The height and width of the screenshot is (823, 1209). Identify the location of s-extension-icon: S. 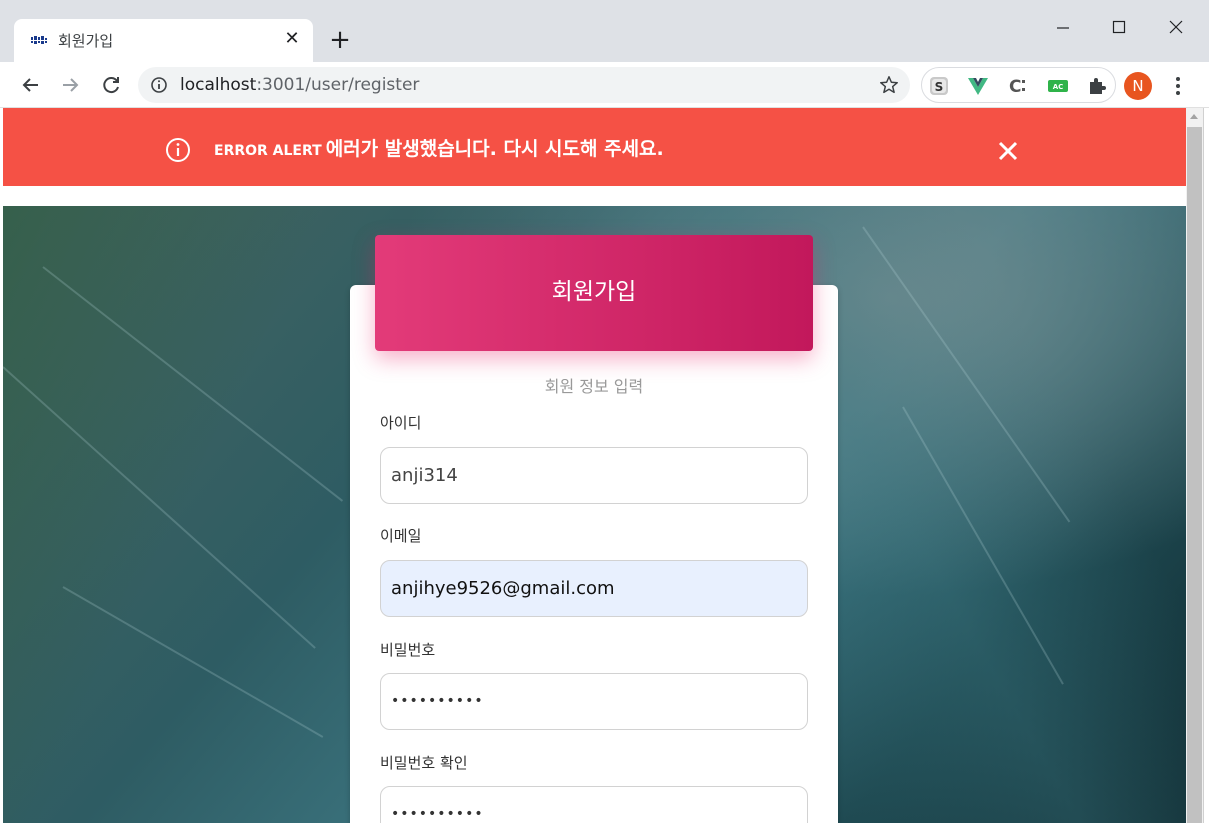
(939, 86).